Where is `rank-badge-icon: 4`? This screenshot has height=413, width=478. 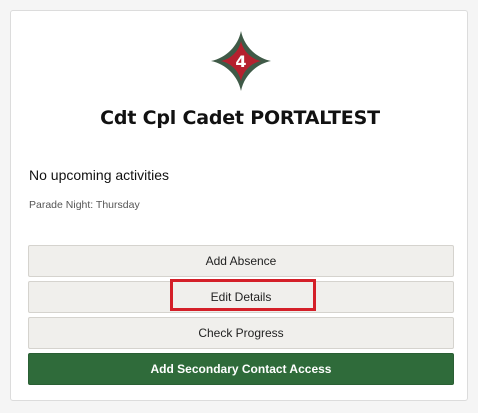
rank-badge-icon: 4 is located at coordinates (241, 61).